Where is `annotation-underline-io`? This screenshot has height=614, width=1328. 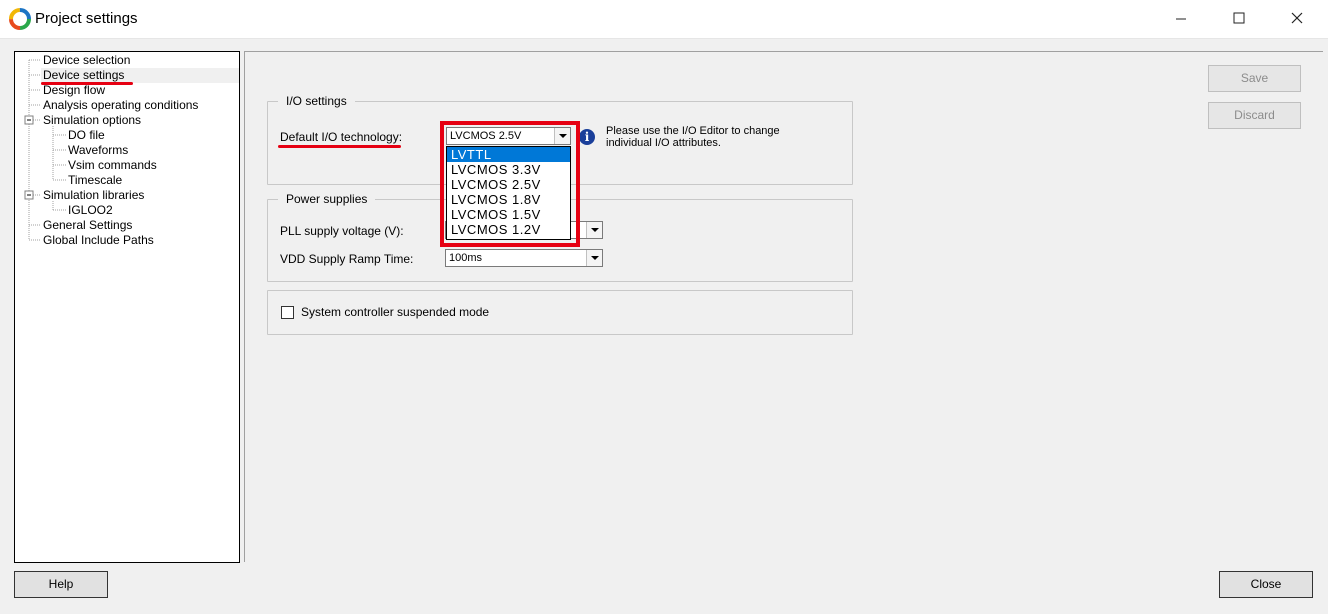
annotation-underline-io is located at coordinates (339, 146).